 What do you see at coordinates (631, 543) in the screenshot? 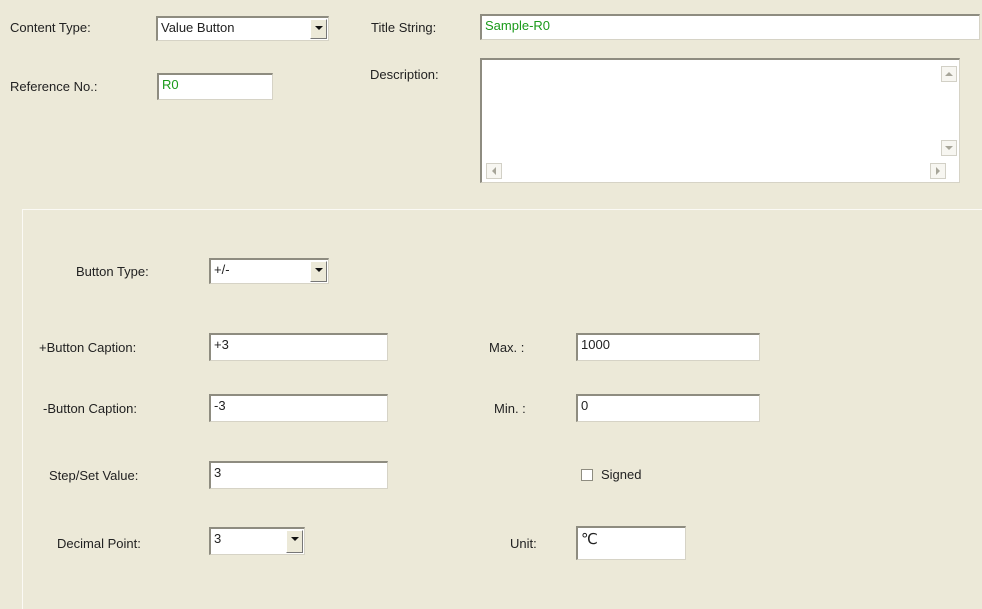
I see `unit-input: ℃` at bounding box center [631, 543].